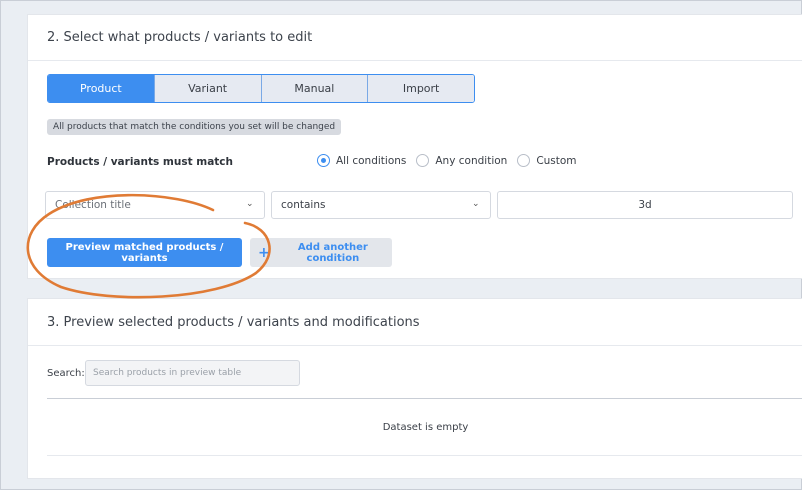 This screenshot has height=490, width=802. I want to click on radio-checked-icon, so click(323, 160).